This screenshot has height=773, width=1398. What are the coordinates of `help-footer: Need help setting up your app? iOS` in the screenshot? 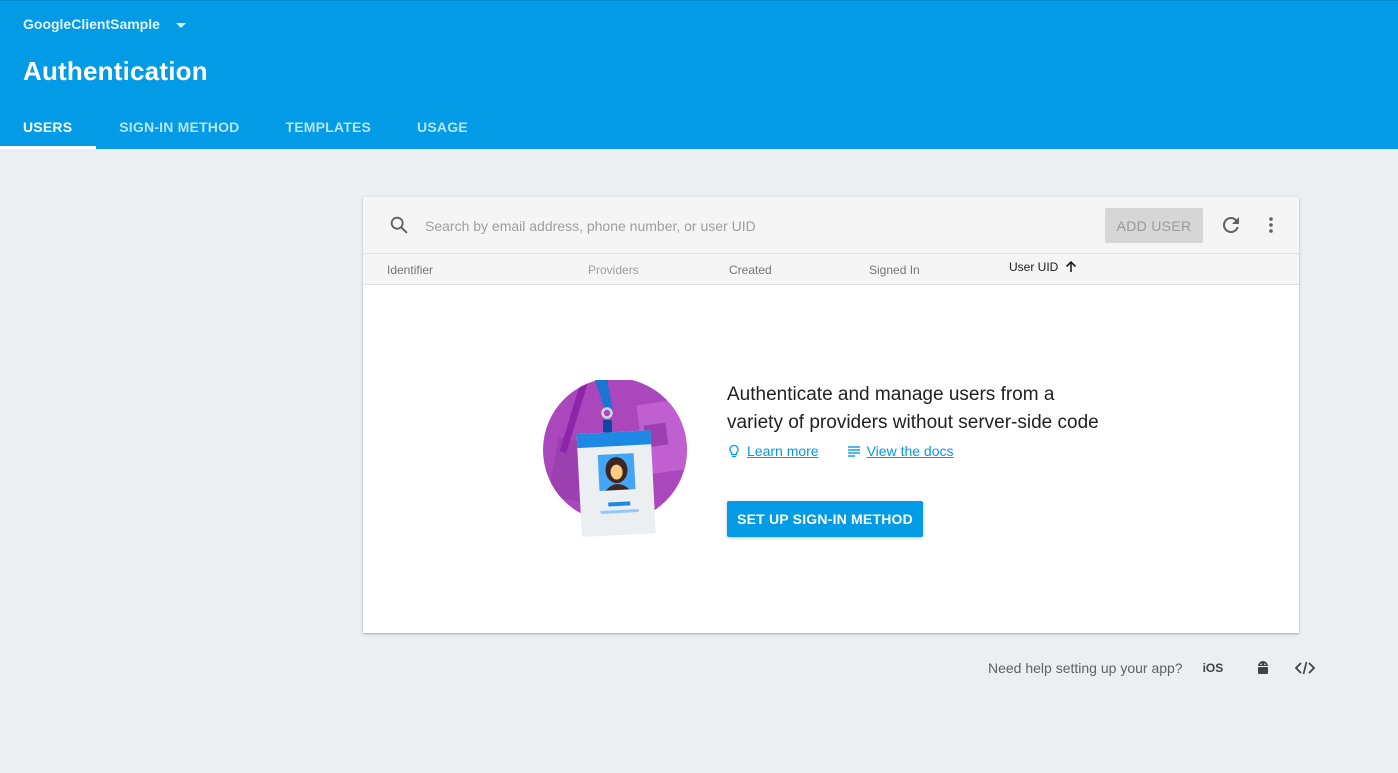 It's located at (1152, 668).